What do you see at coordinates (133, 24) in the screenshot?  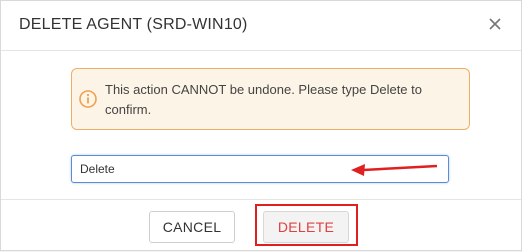 I see `dialog-title: DELETE AGENT (SRD-WIN10)` at bounding box center [133, 24].